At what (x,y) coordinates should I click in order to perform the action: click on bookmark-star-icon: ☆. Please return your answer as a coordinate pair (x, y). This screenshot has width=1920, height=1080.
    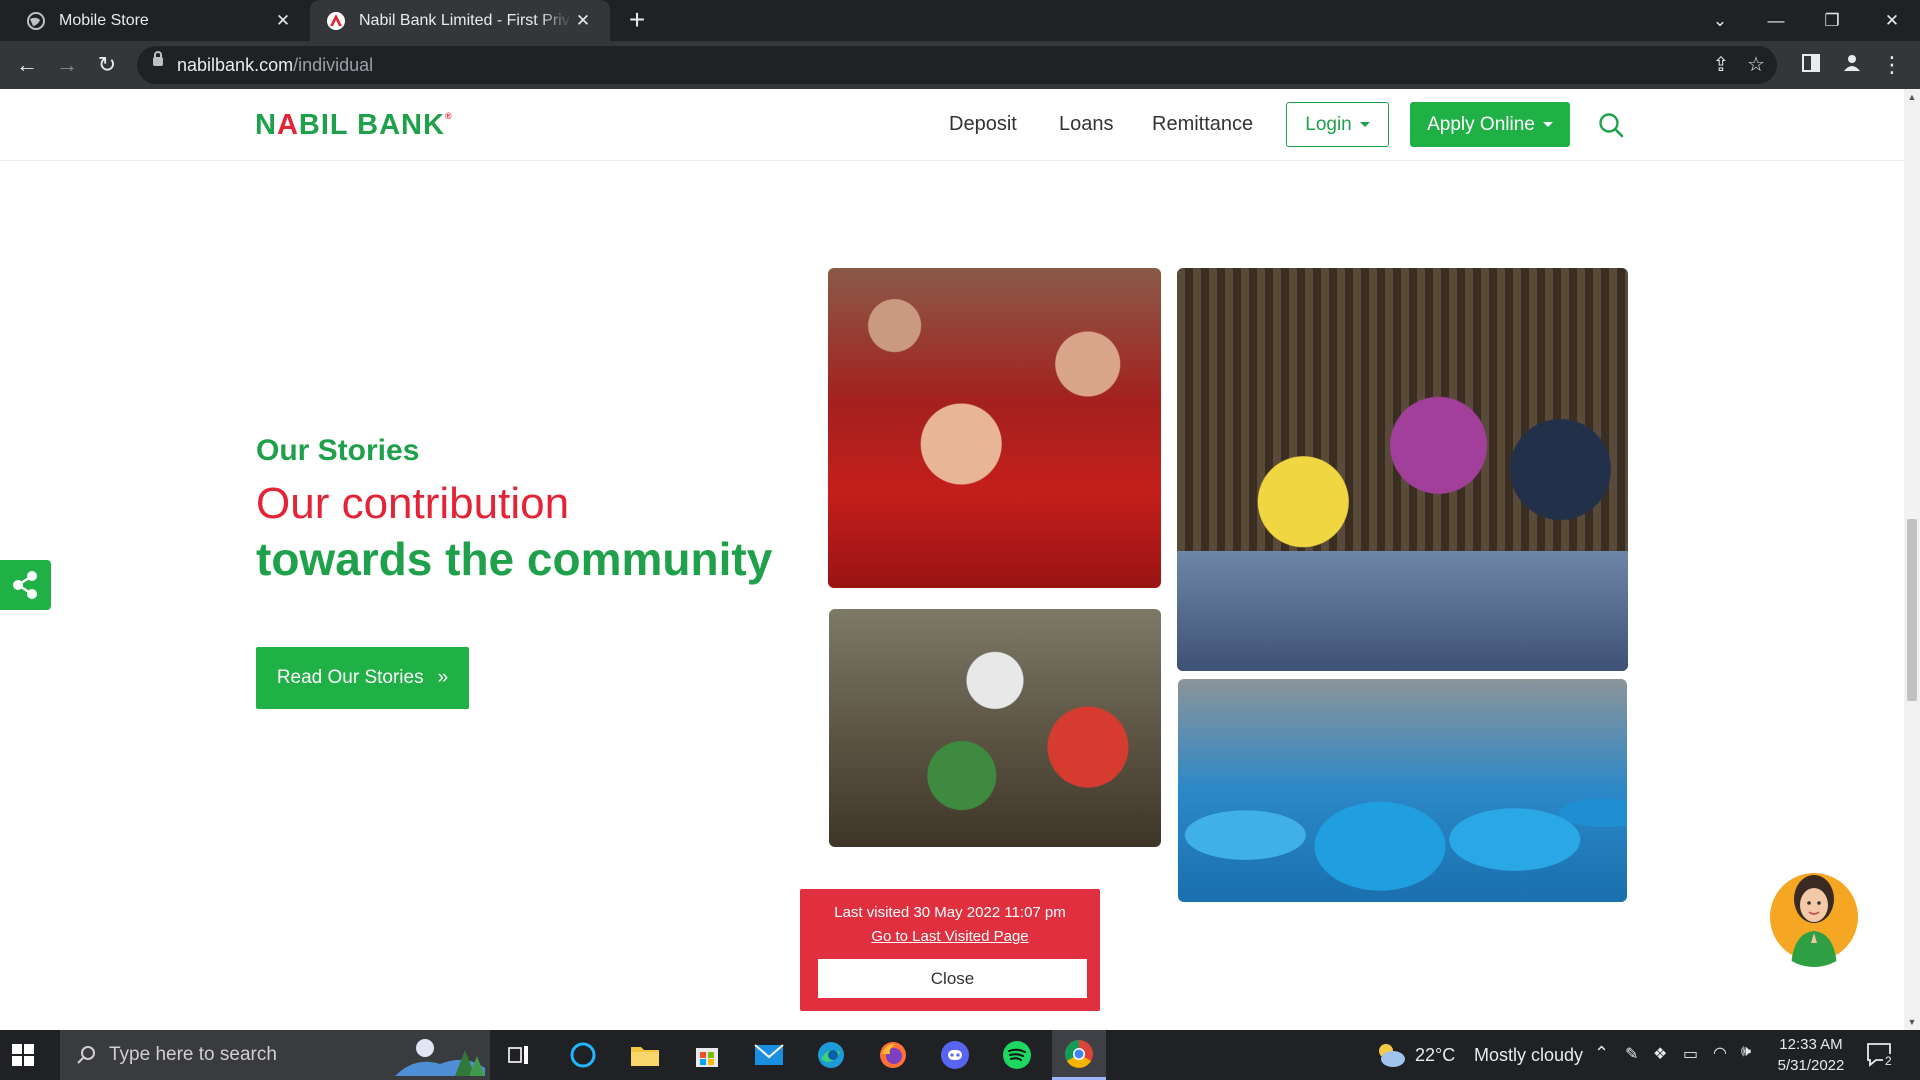
    Looking at the image, I should click on (1756, 65).